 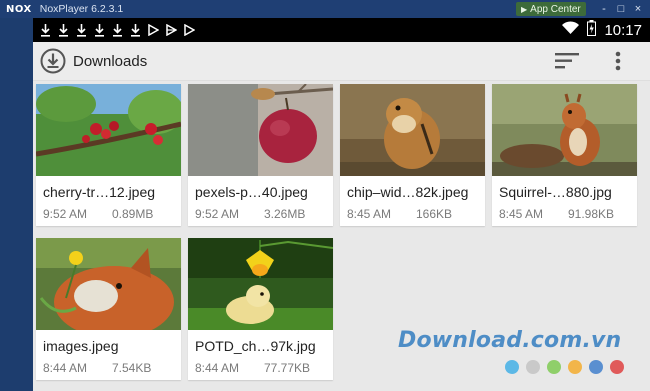 I want to click on app-center-label: App Center, so click(x=555, y=9).